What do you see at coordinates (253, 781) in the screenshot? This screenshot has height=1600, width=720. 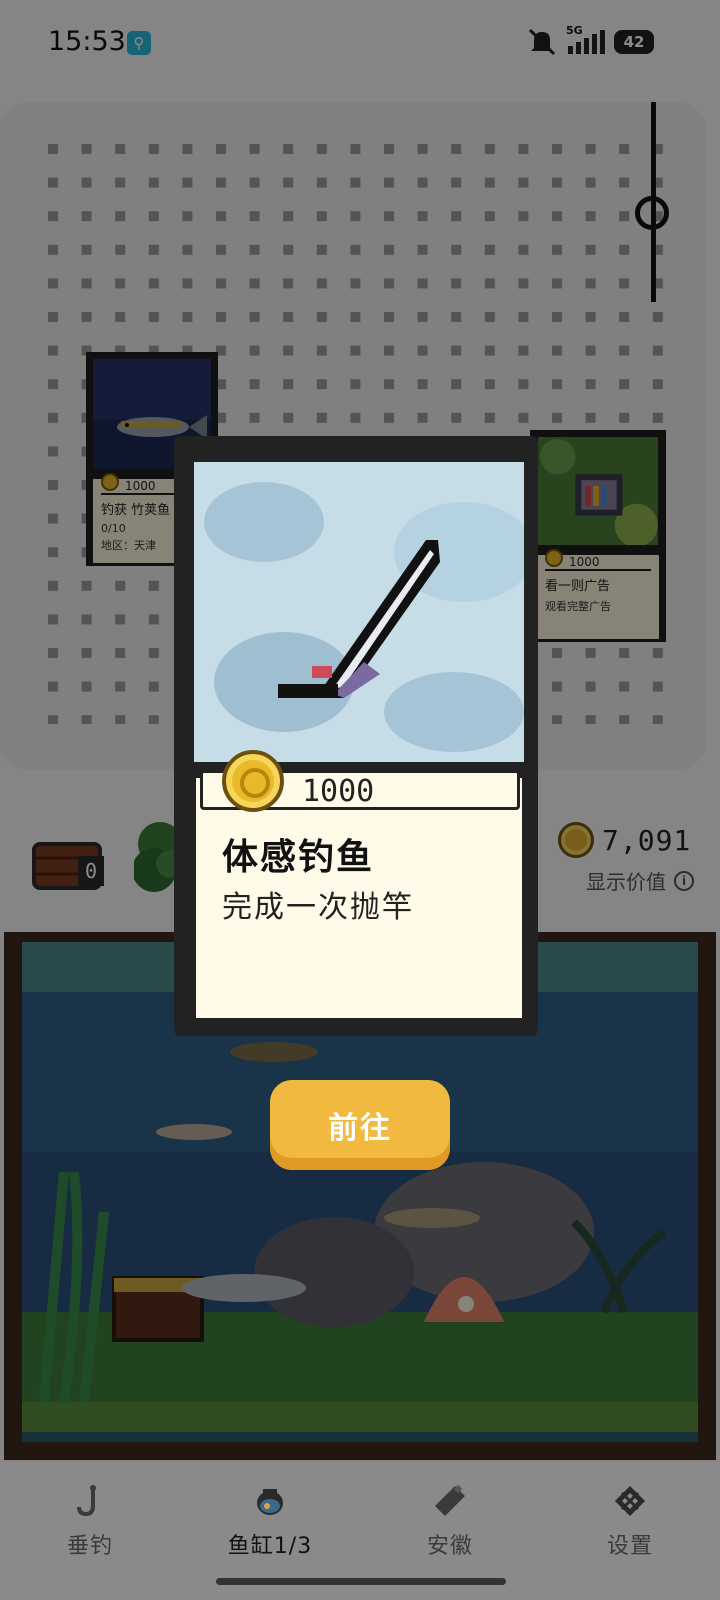 I see `coin-icon` at bounding box center [253, 781].